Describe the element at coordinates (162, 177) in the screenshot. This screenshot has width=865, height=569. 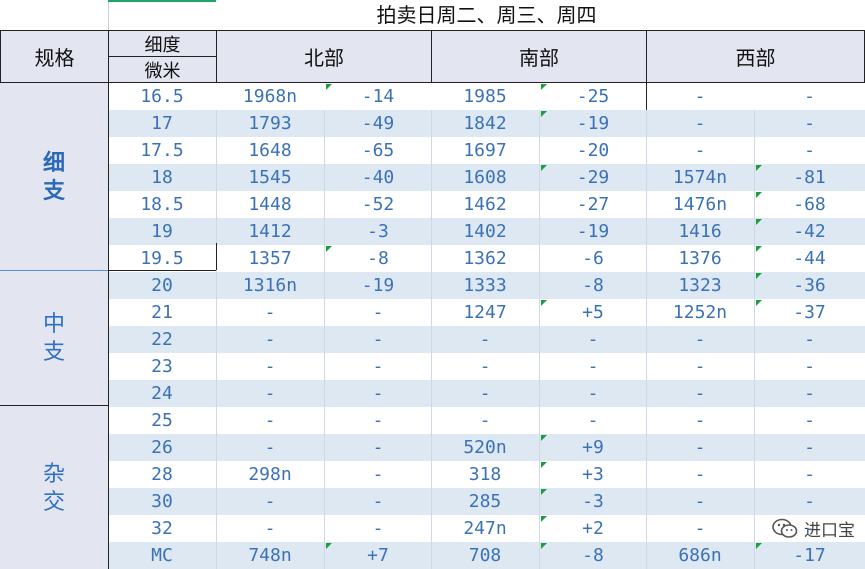
I see `cell-fineness: 18` at that location.